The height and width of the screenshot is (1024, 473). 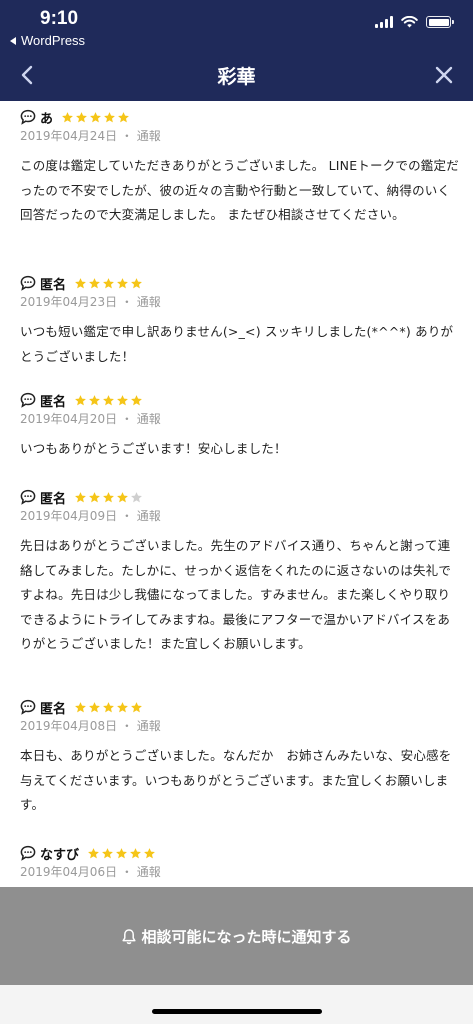 I want to click on review-text: いつもありがとうございます！安心しました！, so click(x=153, y=448).